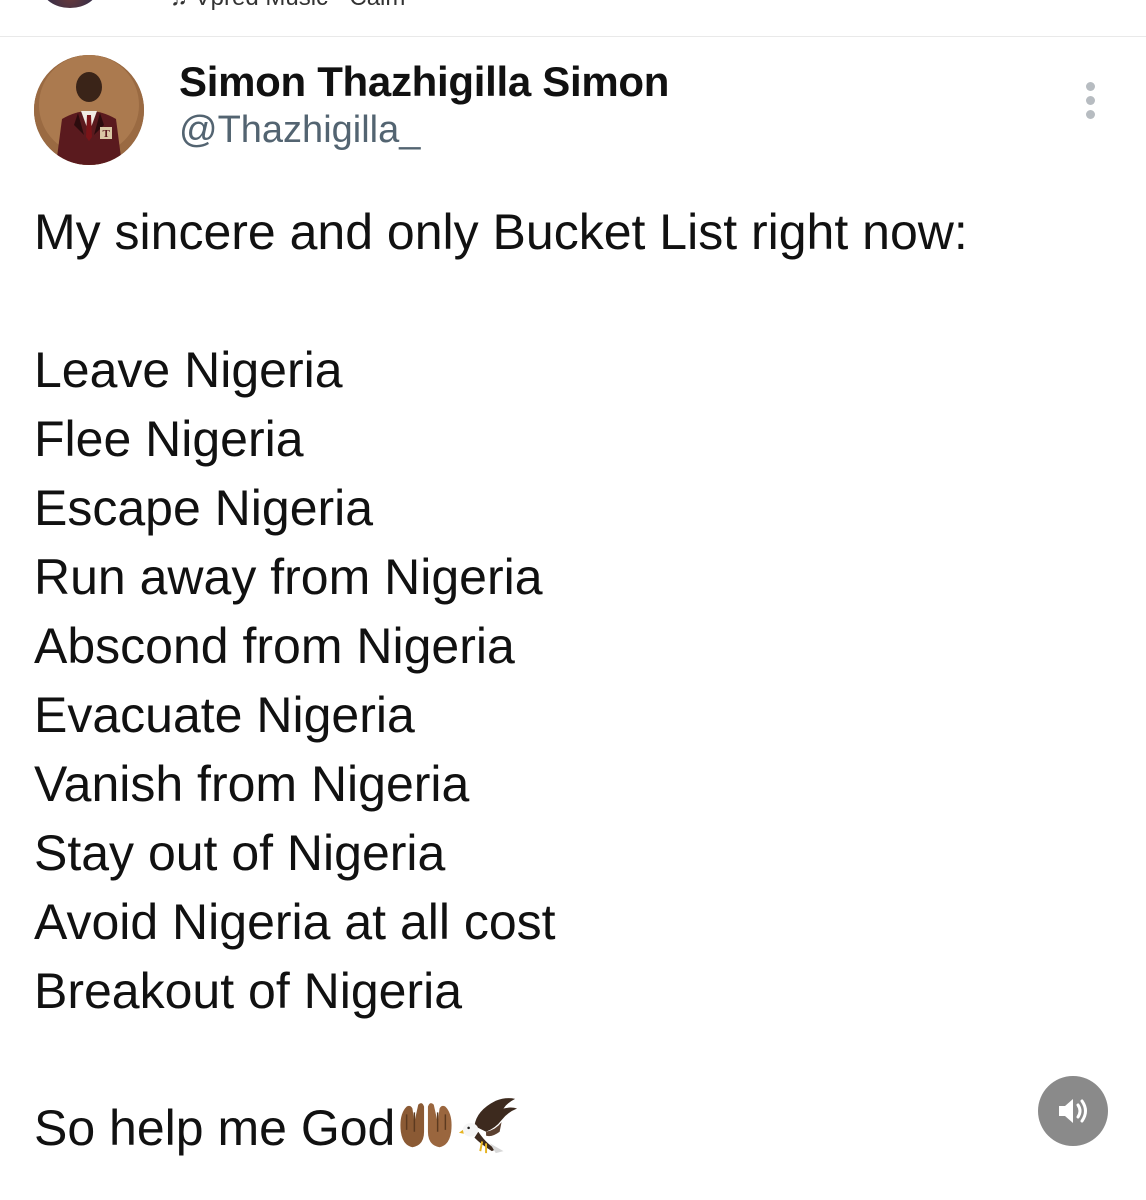  What do you see at coordinates (288, 577) in the screenshot?
I see `list-item: Run away from Nigeria` at bounding box center [288, 577].